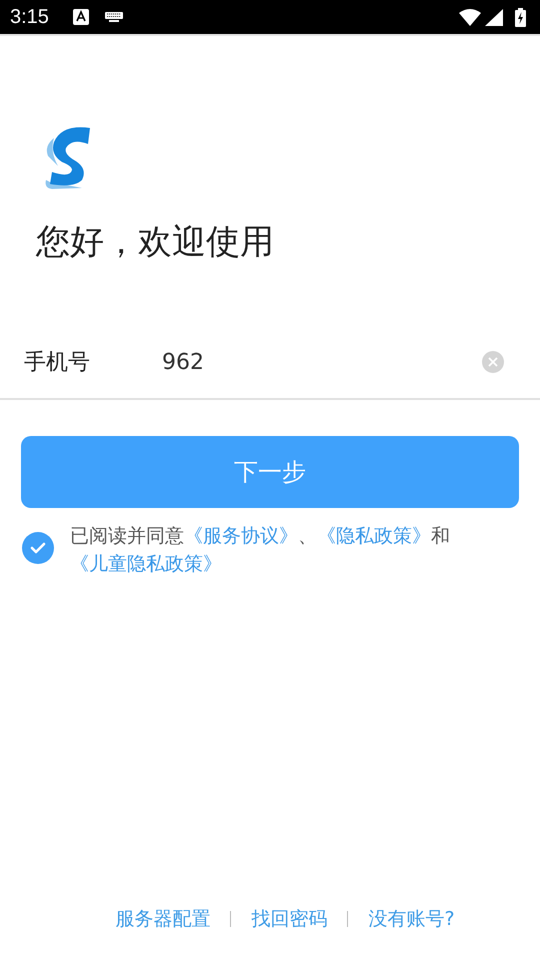  I want to click on agreement-link: 《服务协议》, so click(241, 536).